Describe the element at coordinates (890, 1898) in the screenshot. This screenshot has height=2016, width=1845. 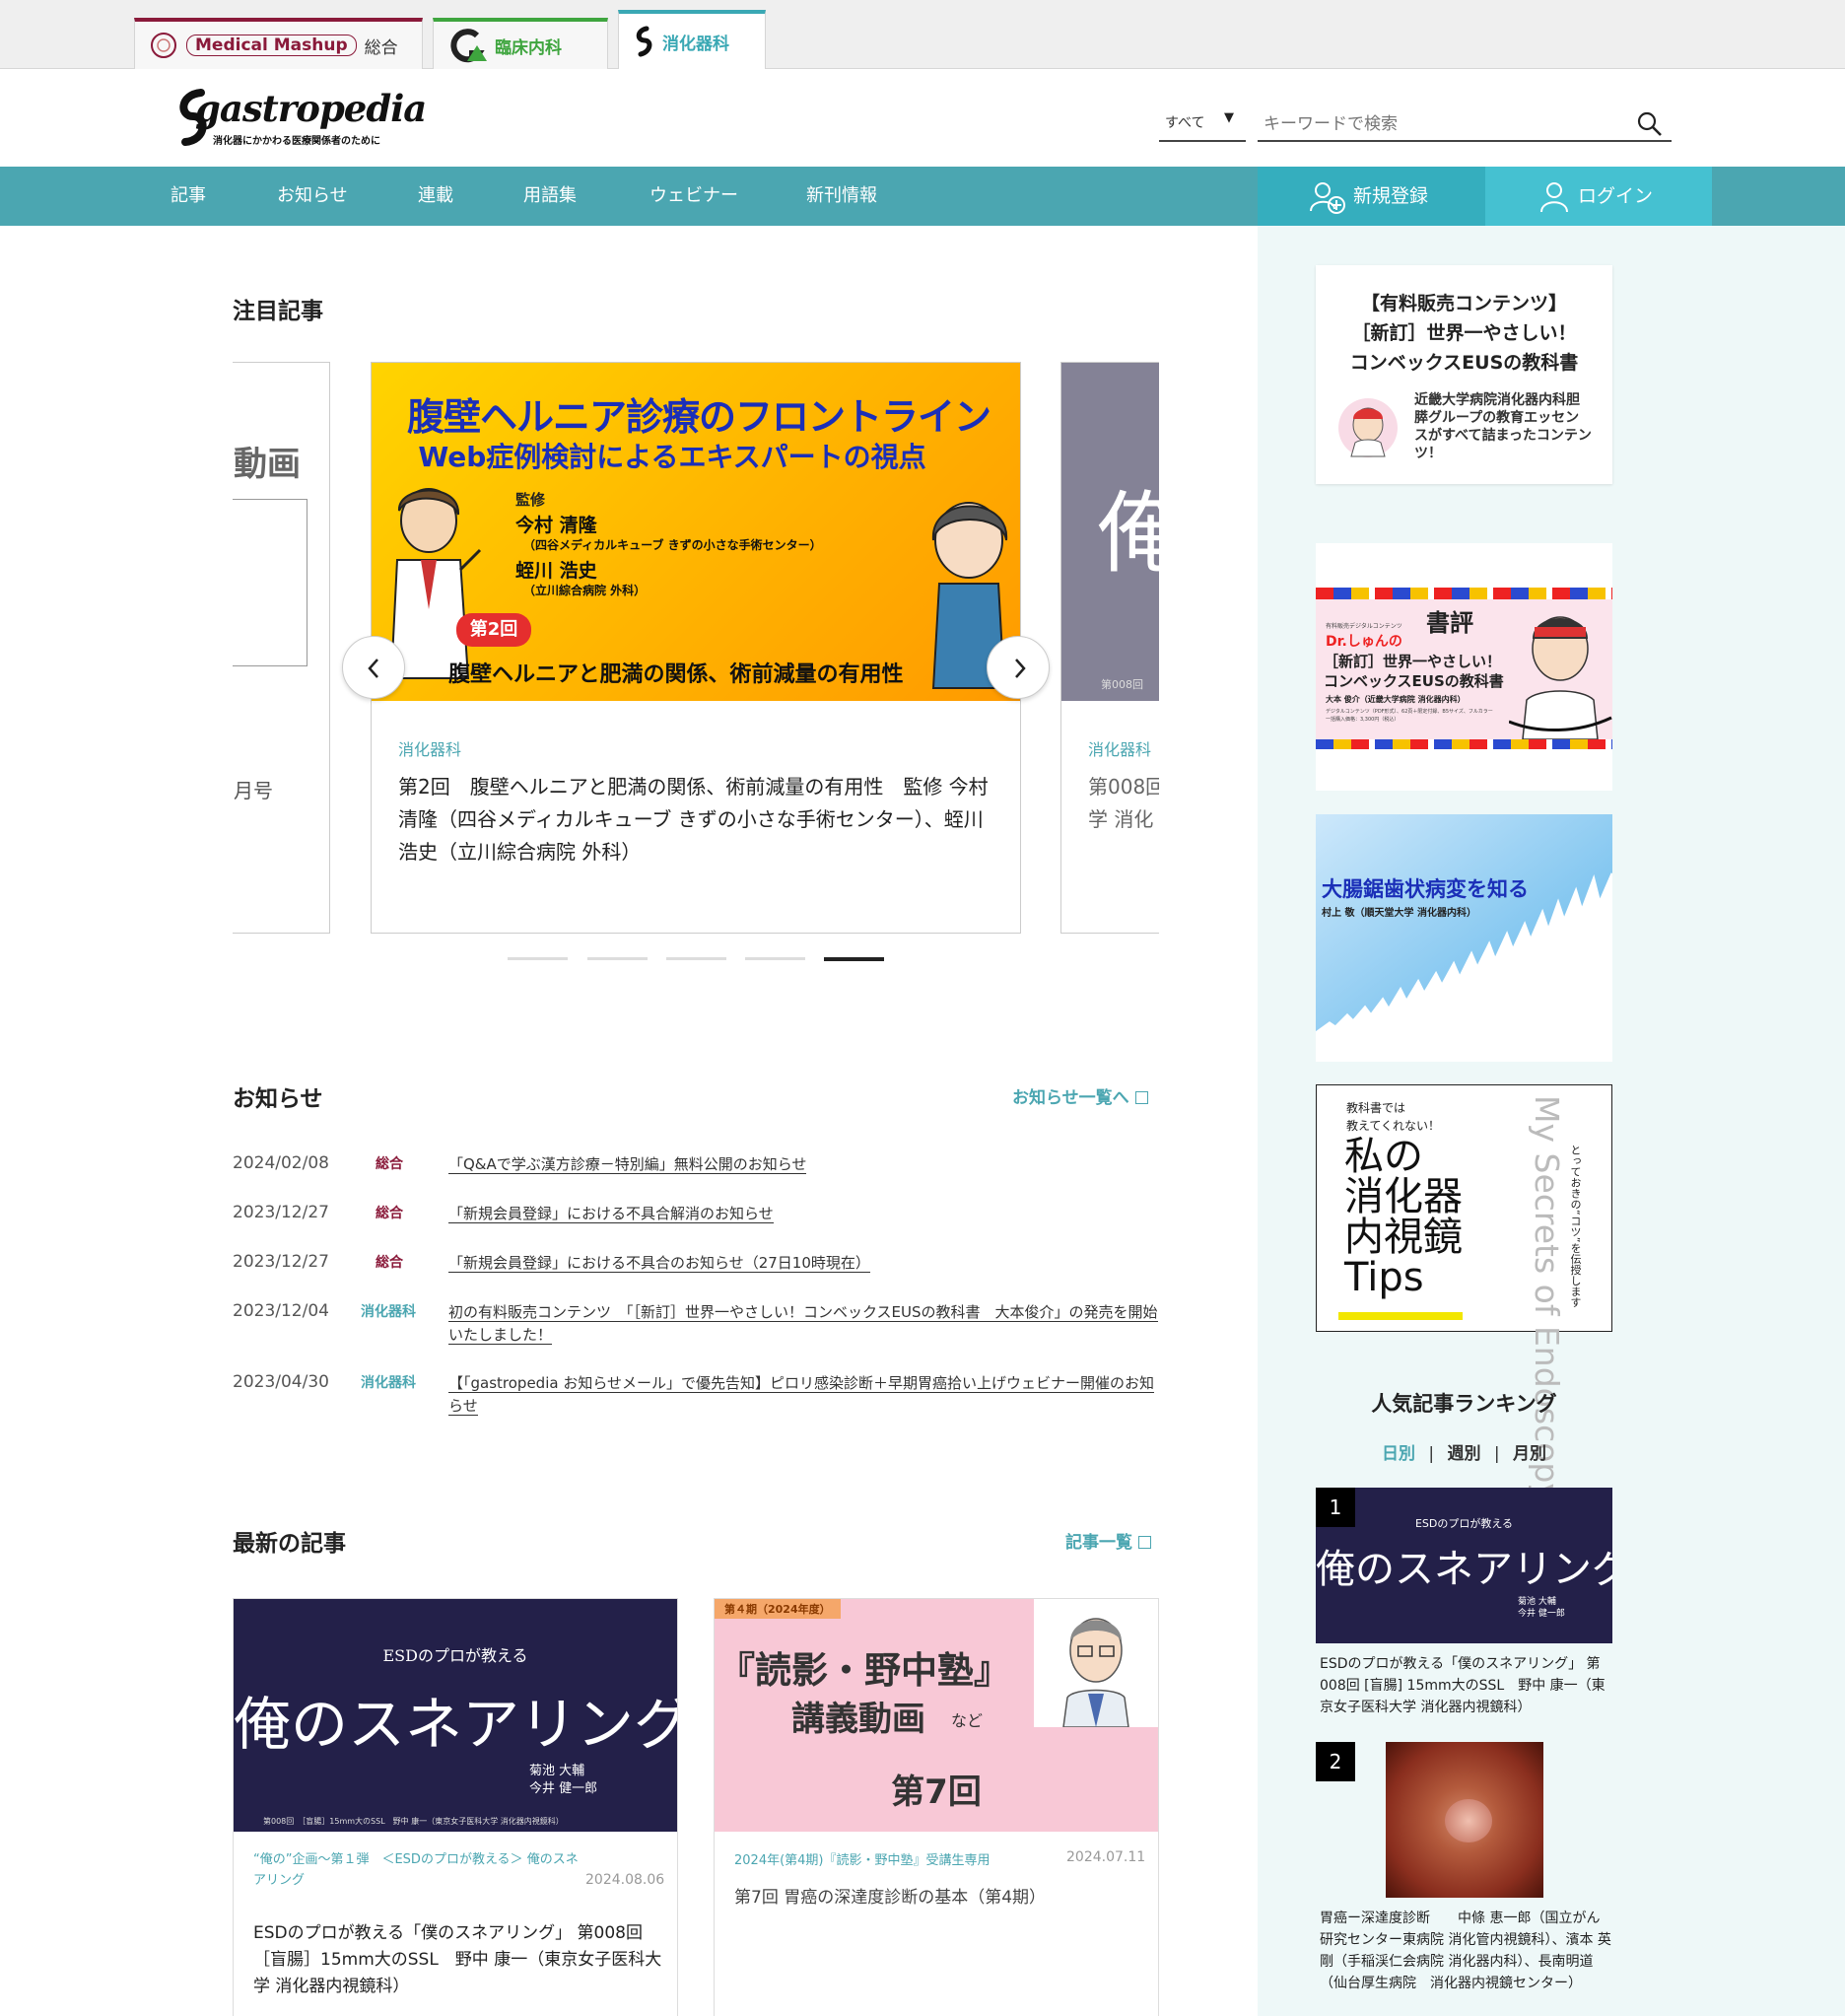
I see `article-title: 第7回 胃癌の深達度診断の基本（第4期）` at that location.